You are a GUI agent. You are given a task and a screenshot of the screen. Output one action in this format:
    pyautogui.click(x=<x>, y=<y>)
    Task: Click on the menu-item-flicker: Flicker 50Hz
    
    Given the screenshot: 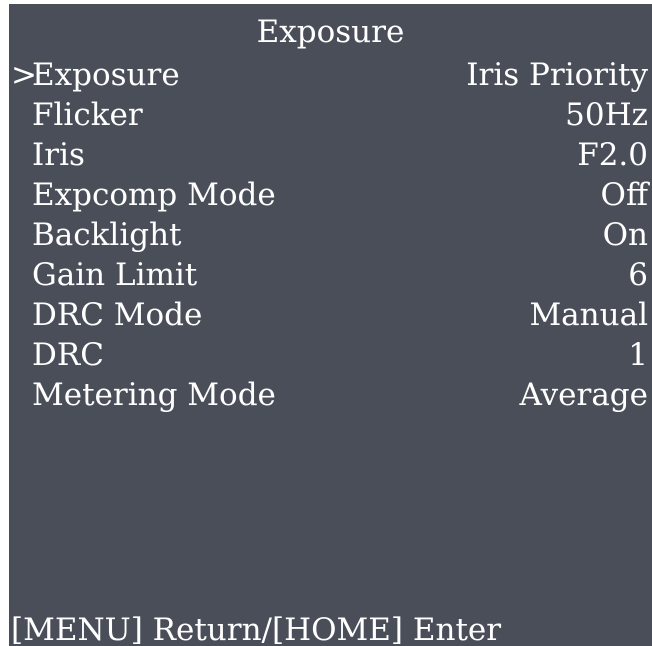 What is the action you would take?
    pyautogui.click(x=330, y=115)
    